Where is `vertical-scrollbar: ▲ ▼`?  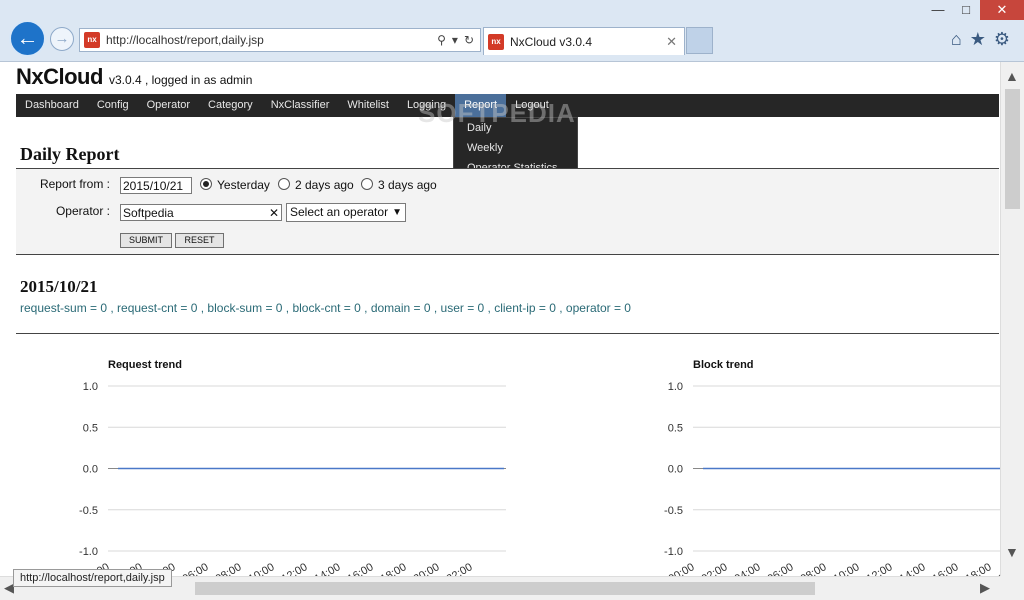
vertical-scrollbar: ▲ ▼ is located at coordinates (1012, 319).